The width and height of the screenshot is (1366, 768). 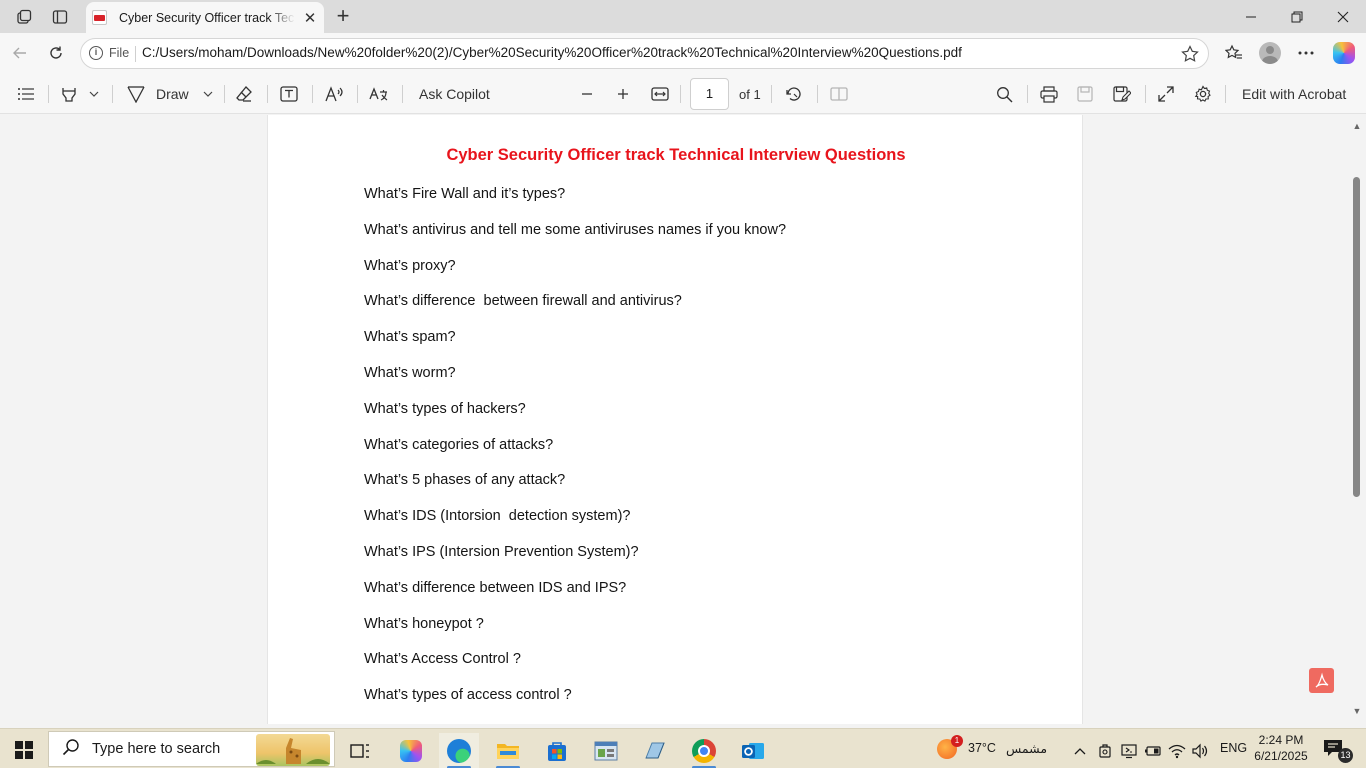 What do you see at coordinates (1357, 126) in the screenshot?
I see `scroll-up-icon: ▲` at bounding box center [1357, 126].